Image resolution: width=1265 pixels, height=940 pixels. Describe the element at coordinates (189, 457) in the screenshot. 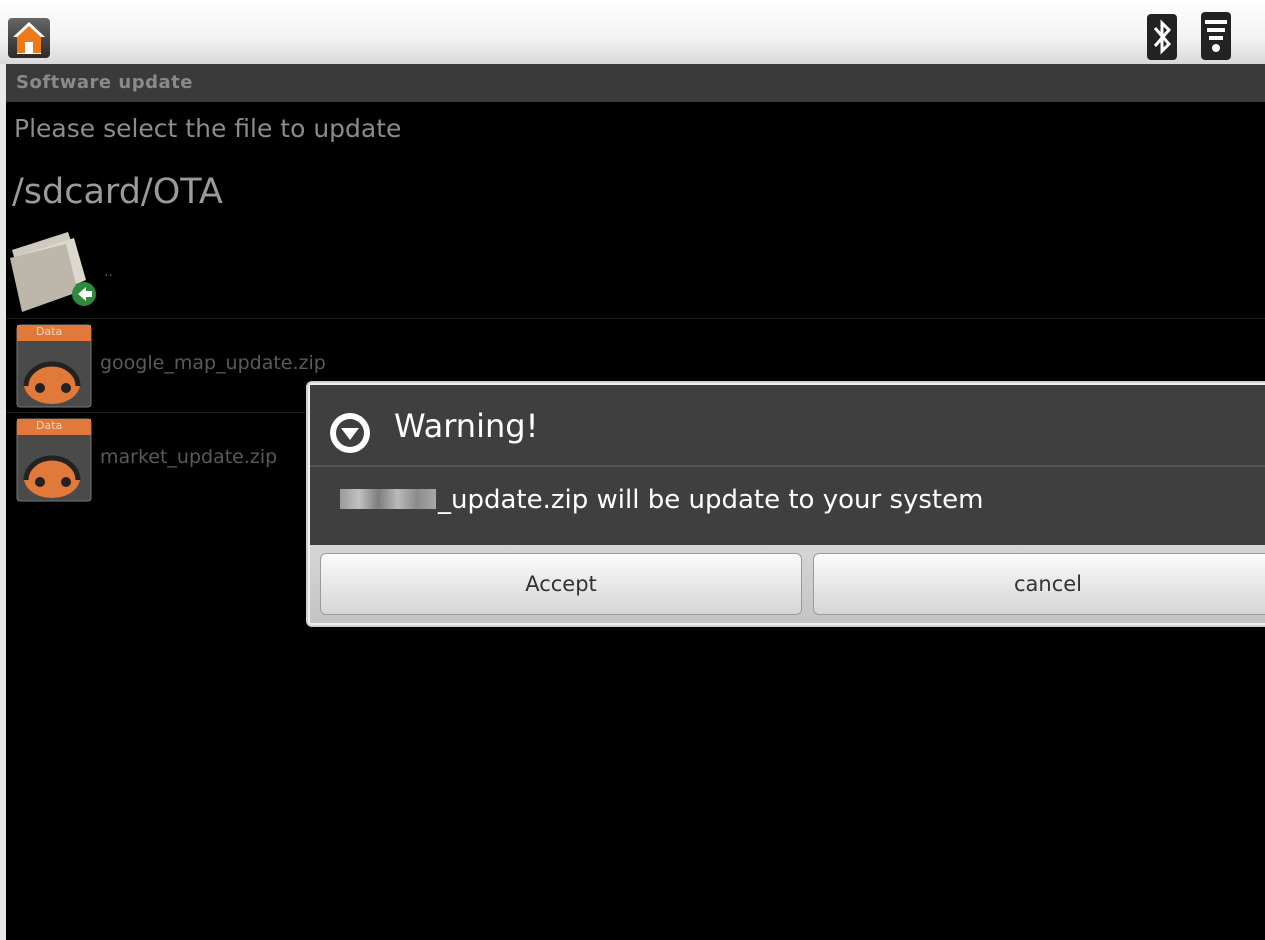

I see `file-name: market_update.zip` at that location.